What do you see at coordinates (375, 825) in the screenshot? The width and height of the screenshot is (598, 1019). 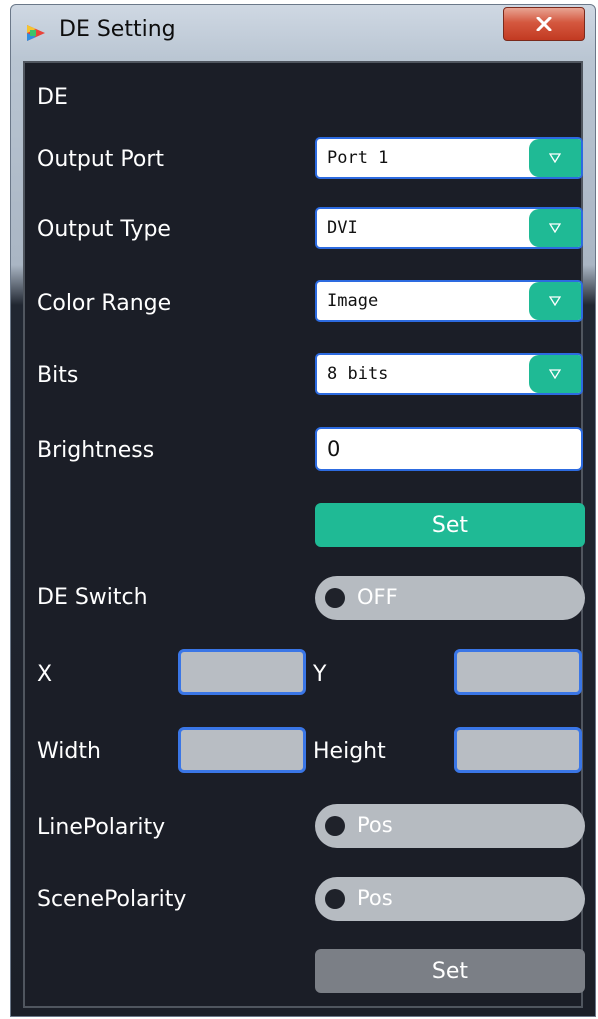 I see `line-polarity-state: Pos` at bounding box center [375, 825].